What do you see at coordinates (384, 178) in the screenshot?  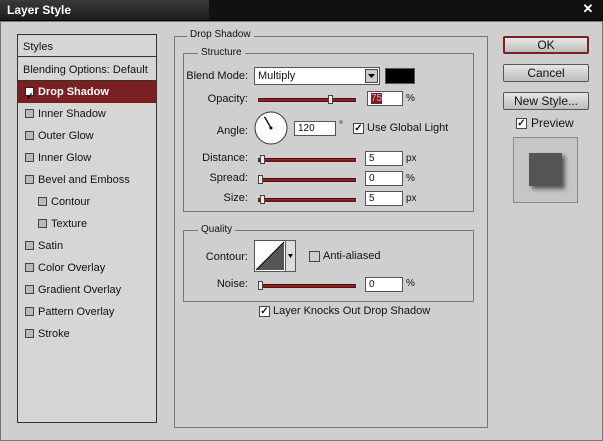 I see `spread-input: 0` at bounding box center [384, 178].